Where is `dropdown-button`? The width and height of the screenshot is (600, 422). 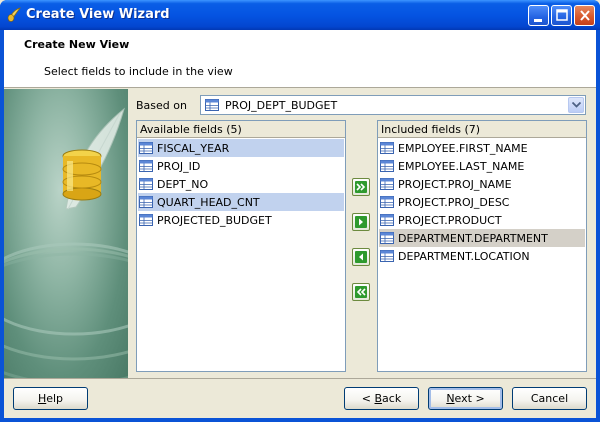 dropdown-button is located at coordinates (576, 105).